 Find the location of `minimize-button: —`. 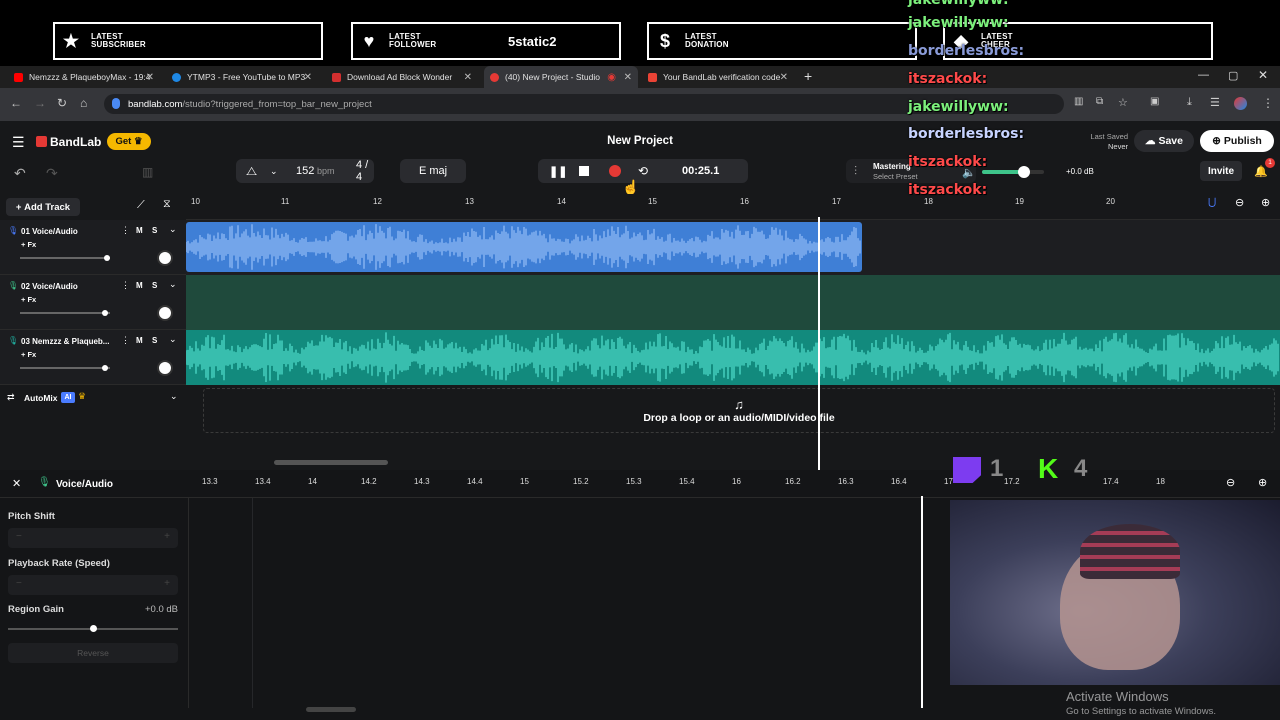

minimize-button: — is located at coordinates (1203, 75).